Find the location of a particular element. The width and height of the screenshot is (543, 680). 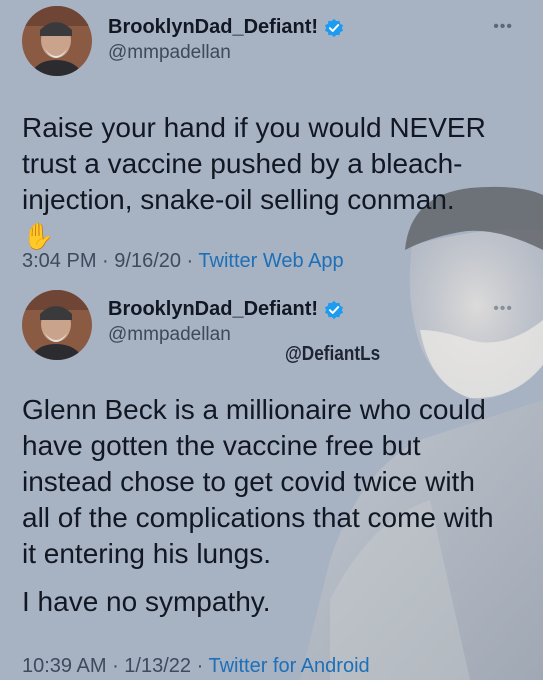

tweet-time: 3:04 PM is located at coordinates (59, 261).